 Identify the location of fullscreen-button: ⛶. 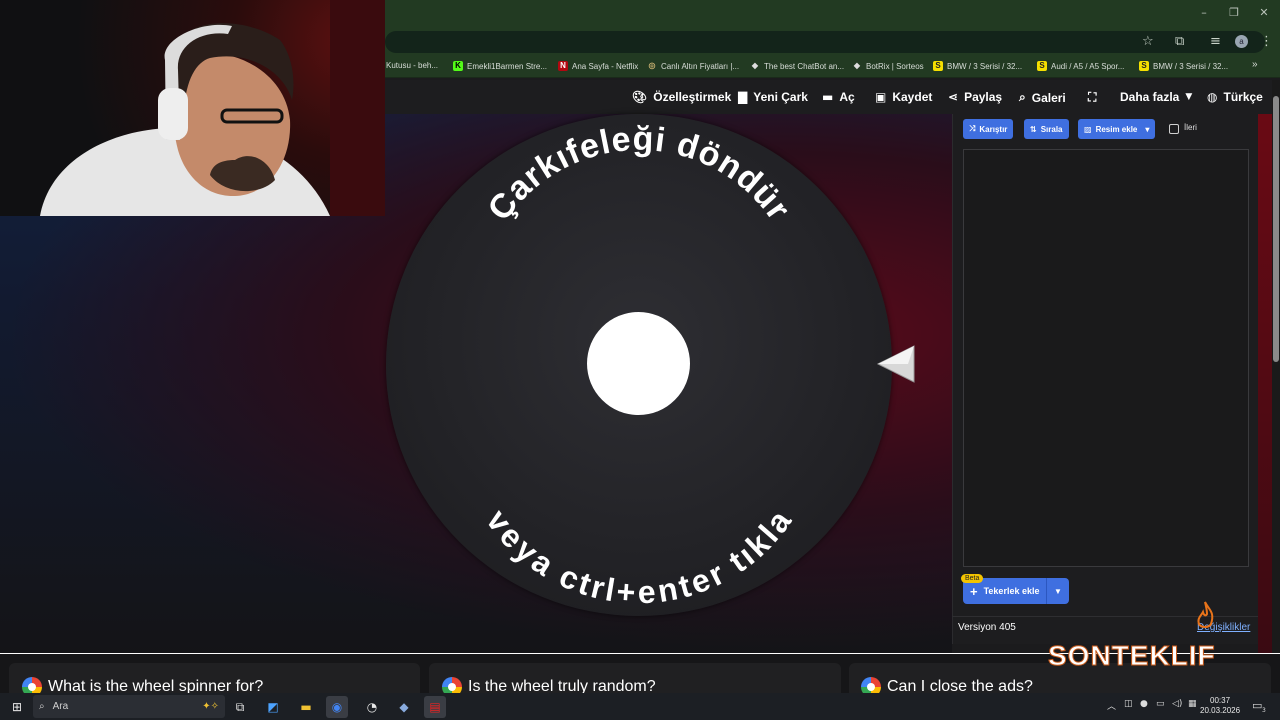
(1092, 97).